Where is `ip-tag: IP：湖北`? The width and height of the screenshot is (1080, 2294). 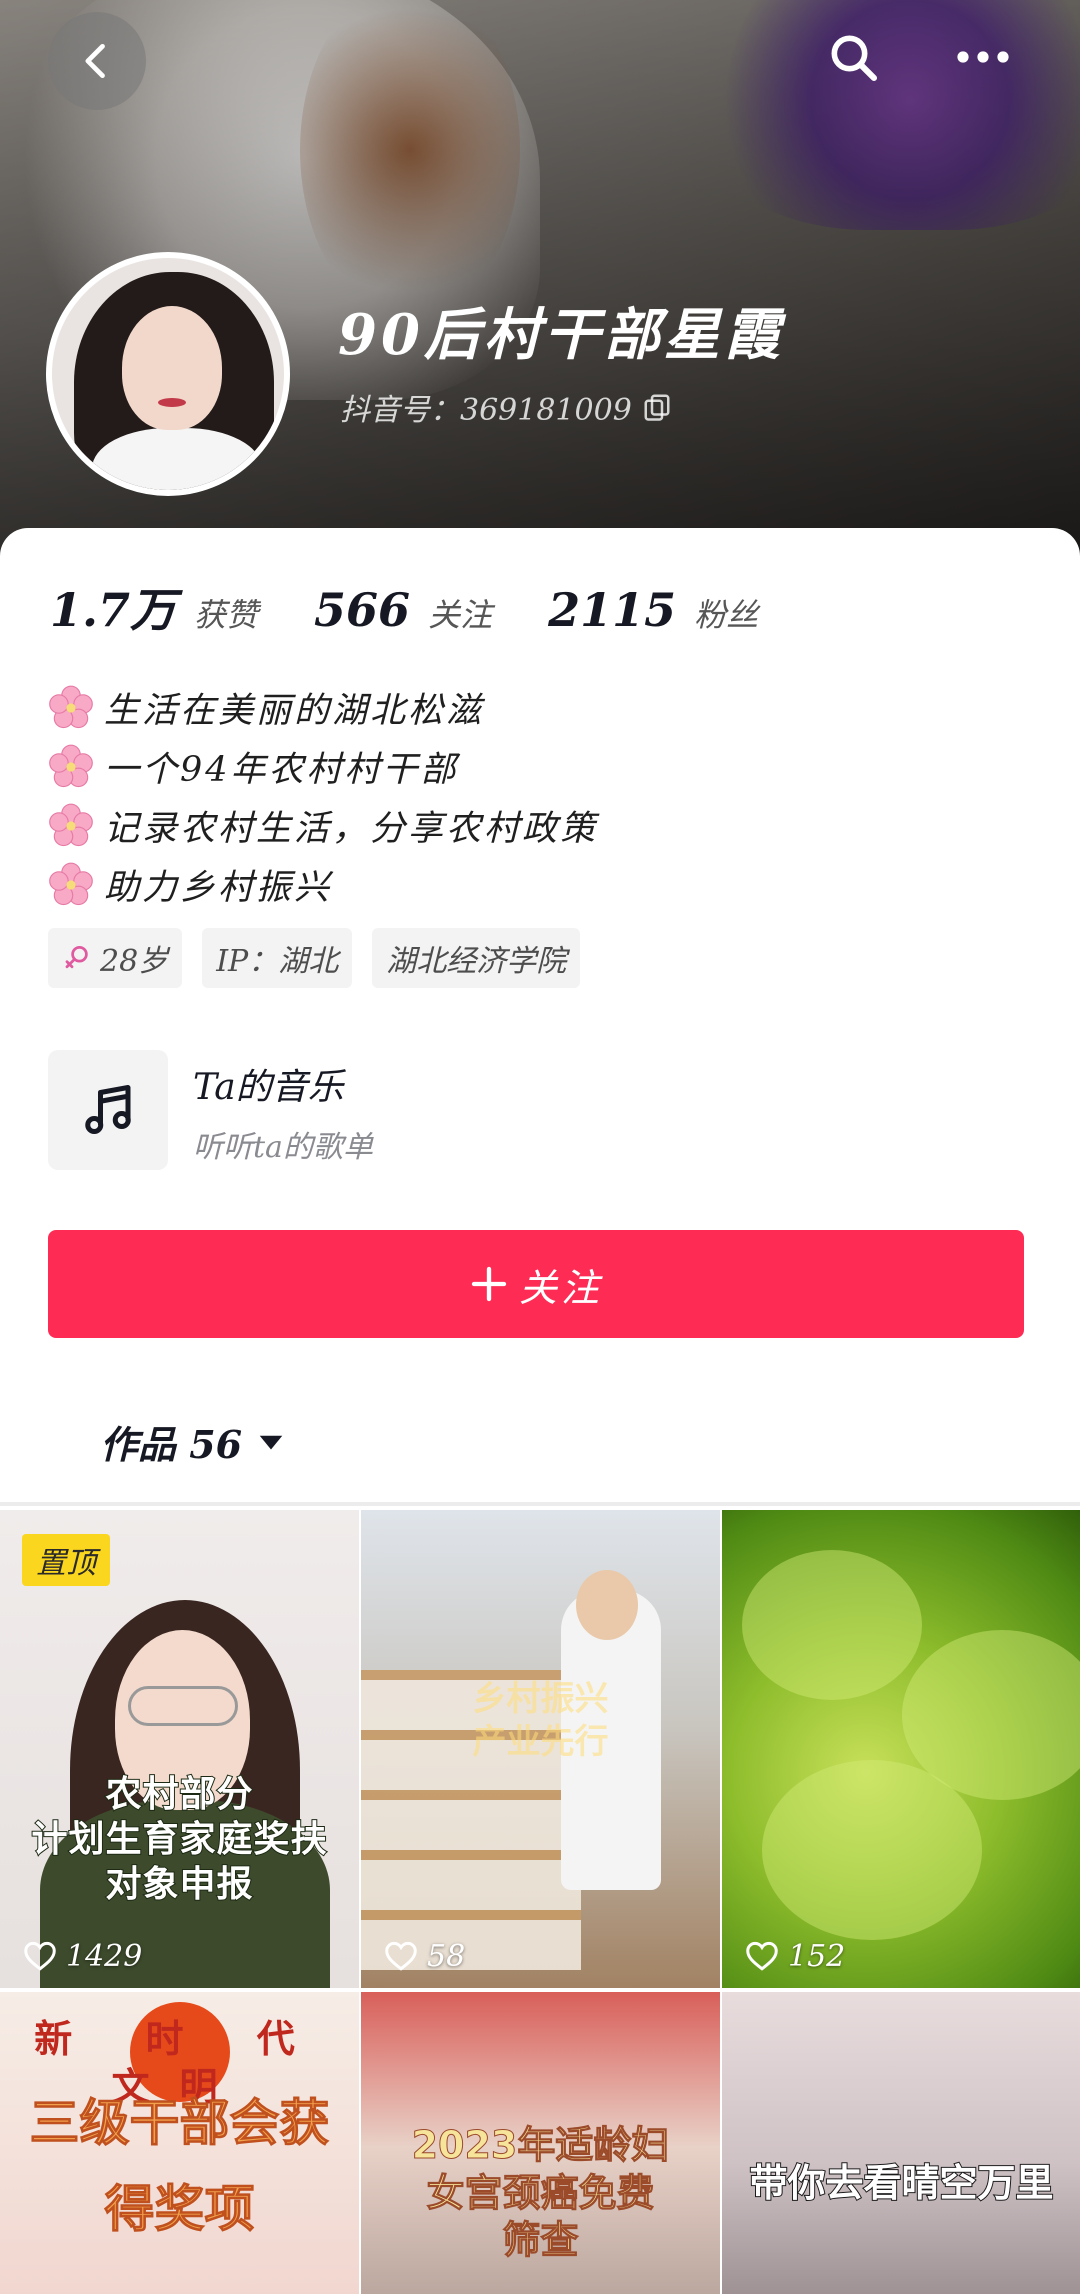
ip-tag: IP：湖北 is located at coordinates (277, 958).